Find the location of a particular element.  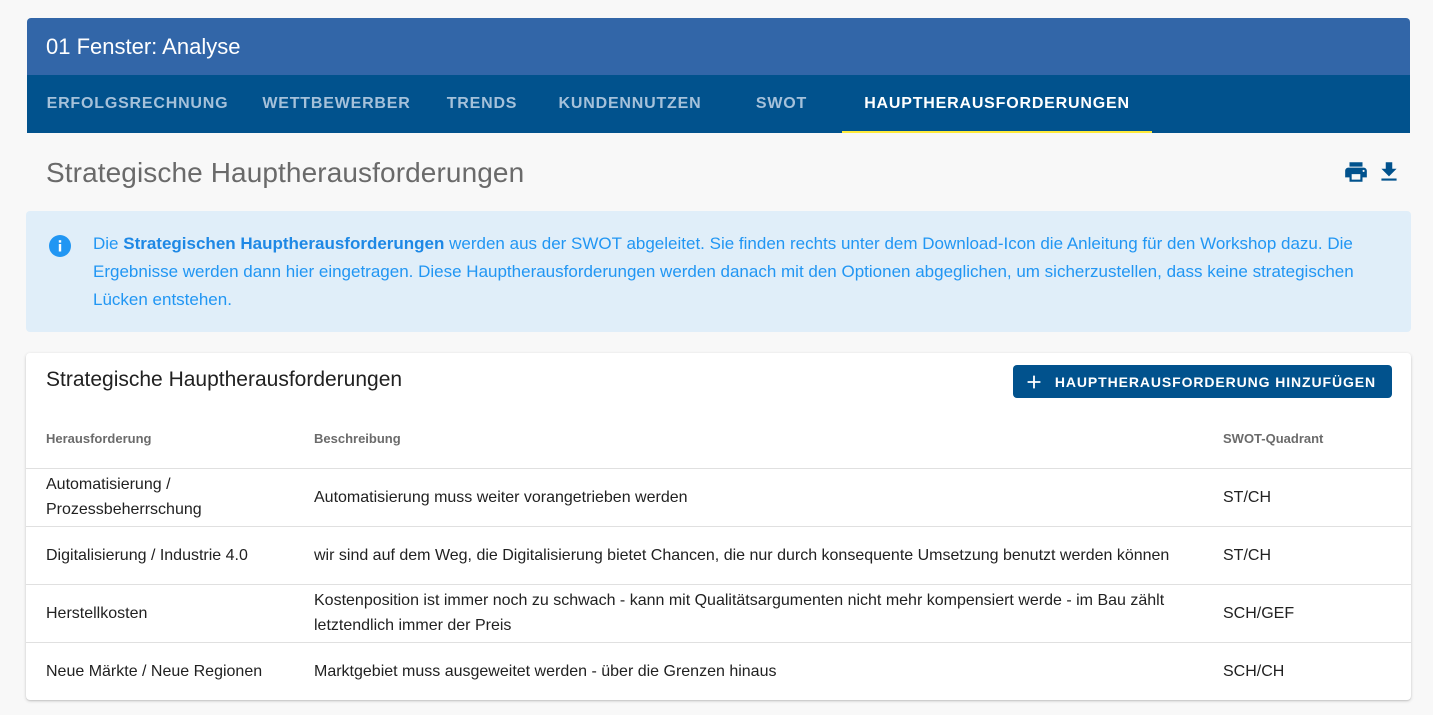

title-bar: 01 Fenster: Analyse is located at coordinates (718, 46).